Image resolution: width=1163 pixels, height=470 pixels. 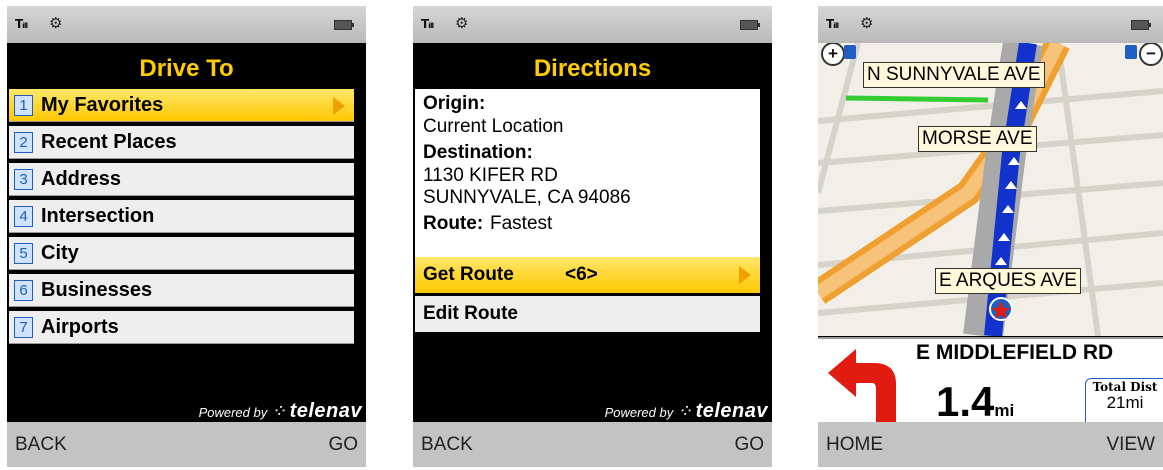 I want to click on distance-unit: mi, so click(x=1004, y=410).